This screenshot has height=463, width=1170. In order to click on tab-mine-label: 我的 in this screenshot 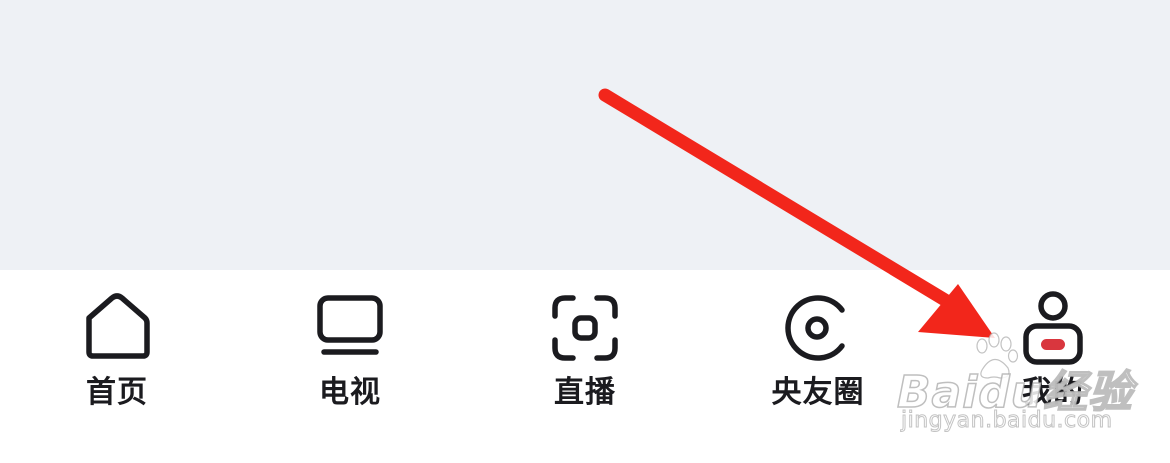, I will do `click(1053, 392)`.